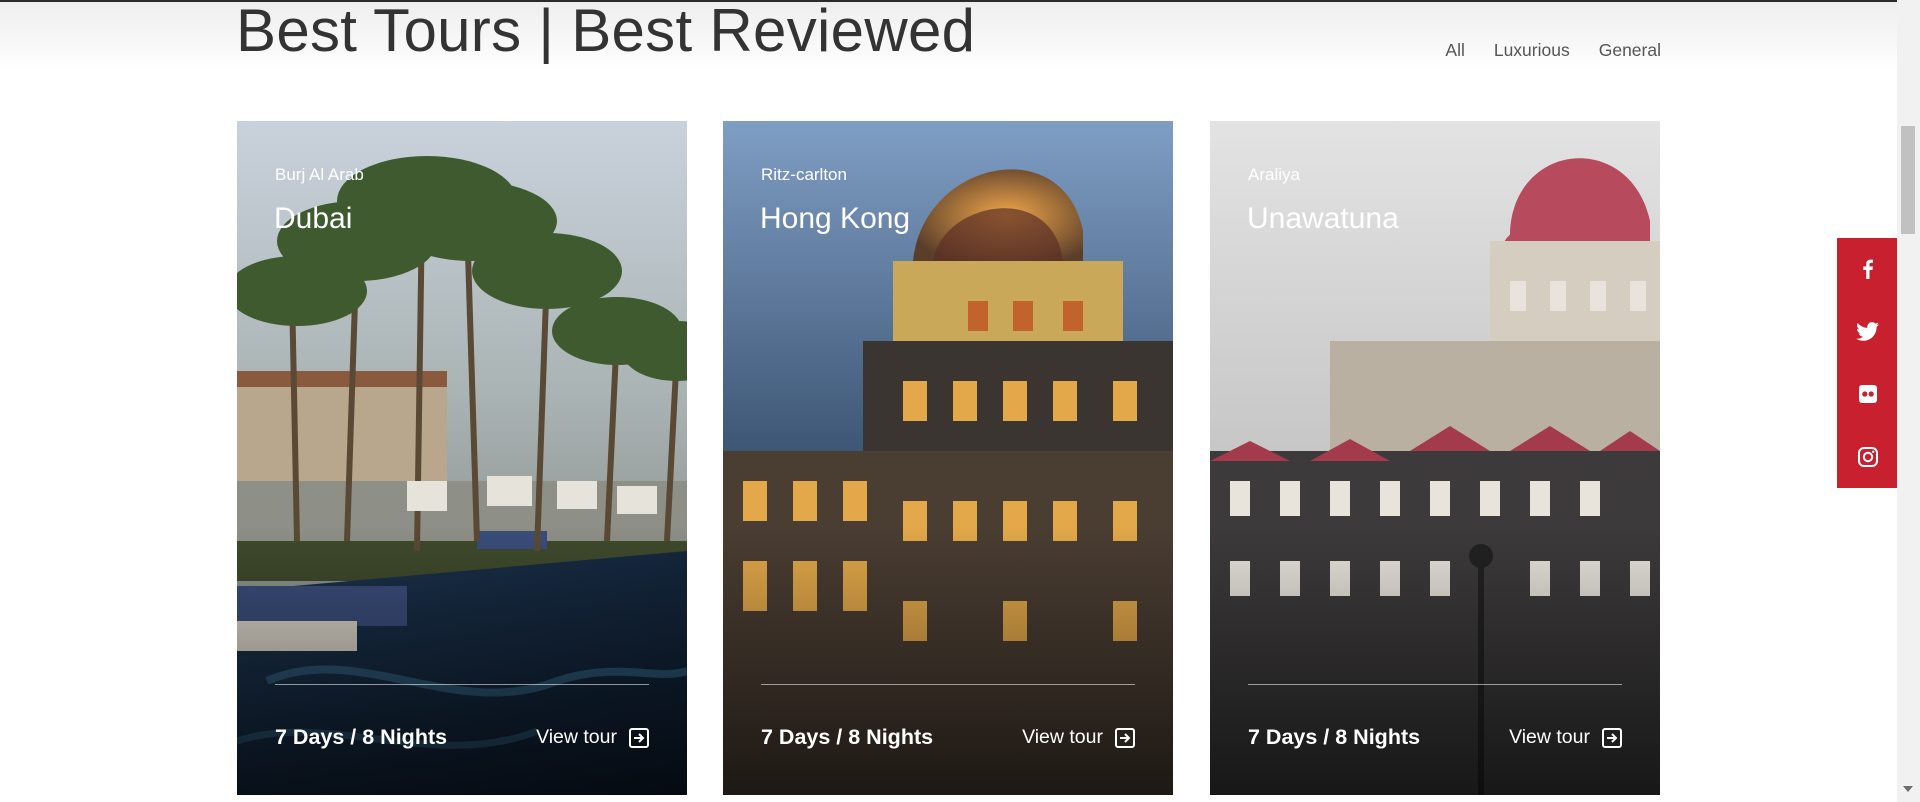  What do you see at coordinates (319, 174) in the screenshot?
I see `card-subtitle: Burj Al Arab` at bounding box center [319, 174].